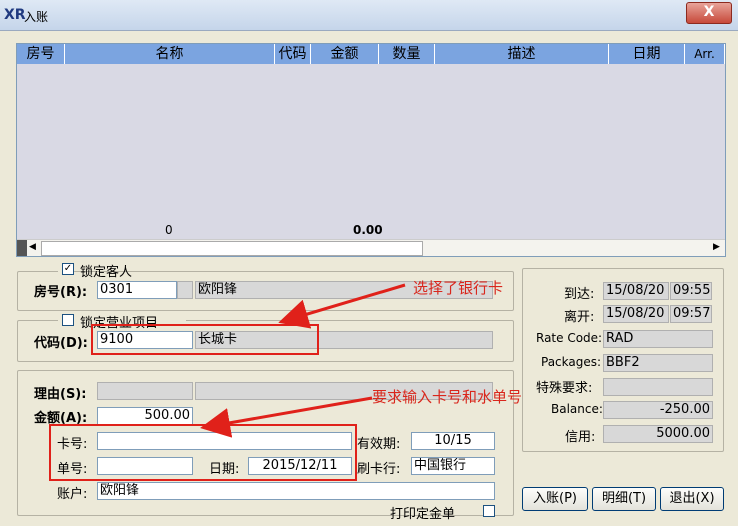  Describe the element at coordinates (342, 306) in the screenshot. I see `arrow-to-code` at that location.